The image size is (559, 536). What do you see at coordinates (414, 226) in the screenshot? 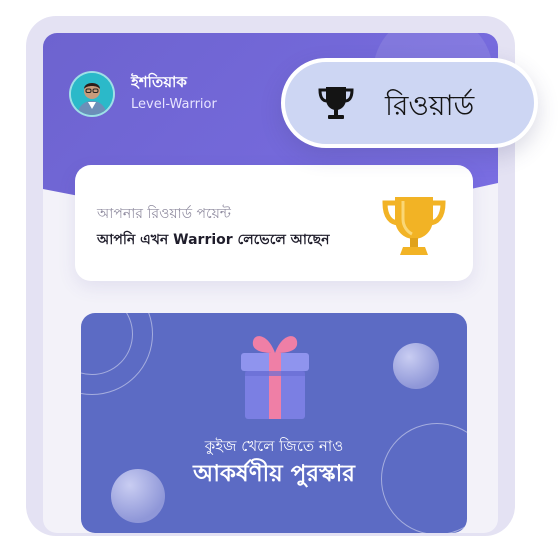
I see `trophy-icon` at bounding box center [414, 226].